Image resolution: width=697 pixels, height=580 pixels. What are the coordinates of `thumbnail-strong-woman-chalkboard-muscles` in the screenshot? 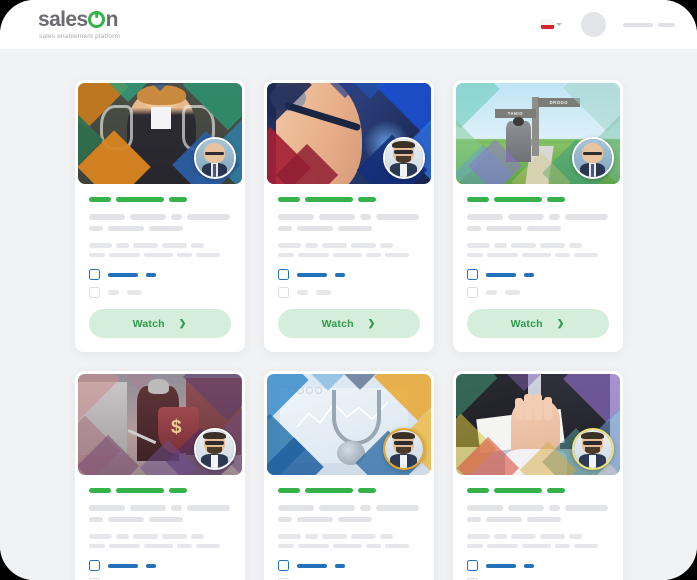 It's located at (159, 133).